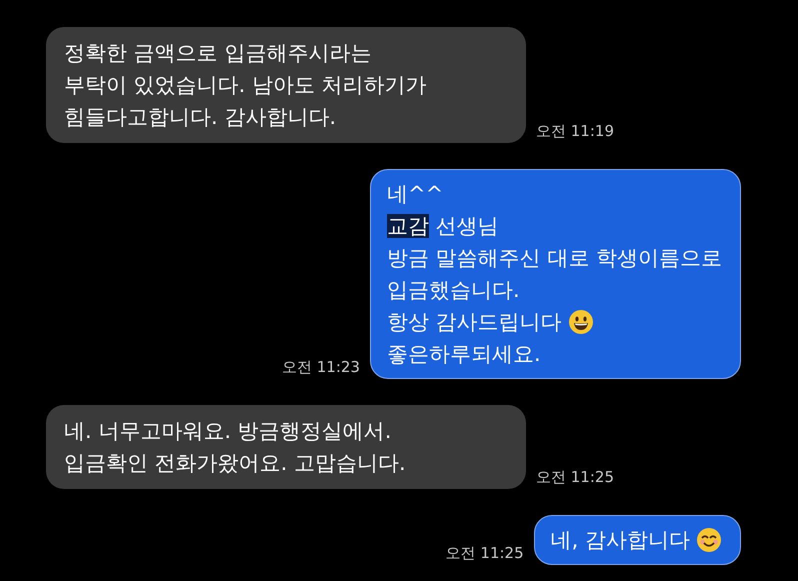 The height and width of the screenshot is (581, 798). I want to click on message-time: 오전 11:19, so click(575, 132).